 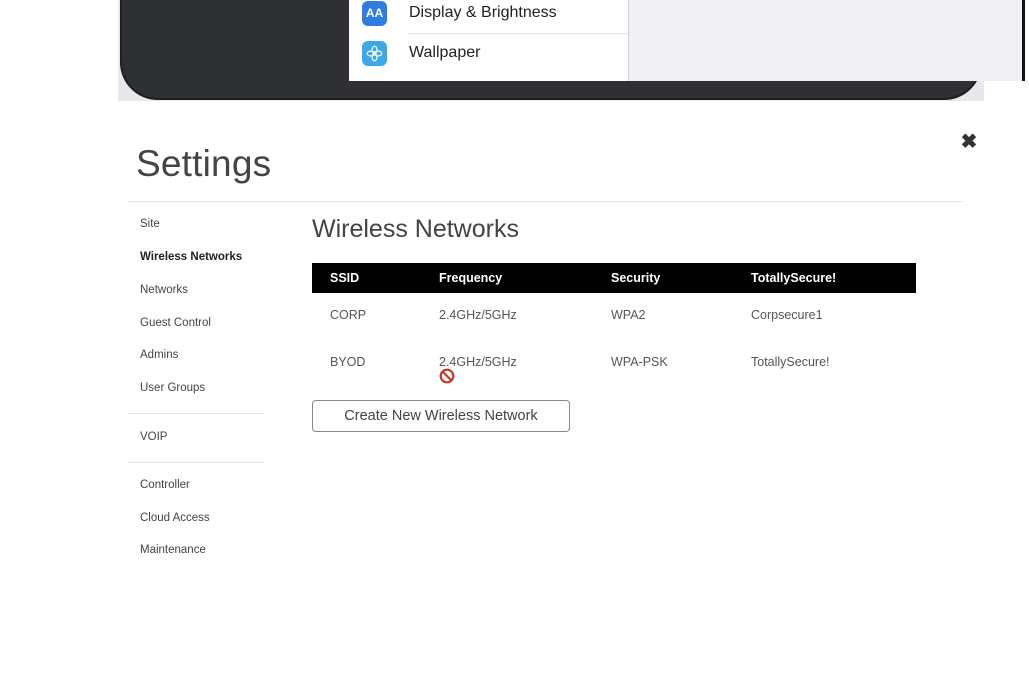 What do you see at coordinates (415, 229) in the screenshot?
I see `section-title: Wireless Networks` at bounding box center [415, 229].